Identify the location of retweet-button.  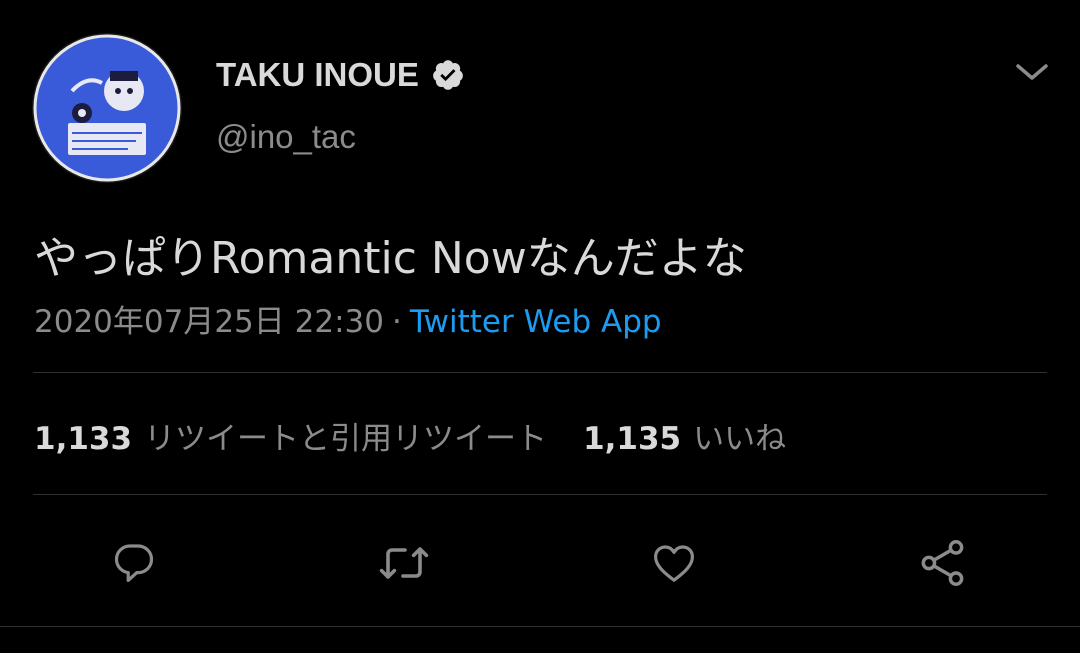
(404, 563).